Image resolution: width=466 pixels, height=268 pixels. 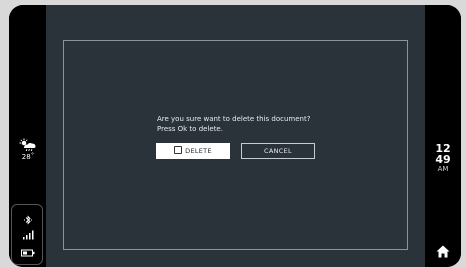 What do you see at coordinates (178, 150) in the screenshot?
I see `checkbox-icon` at bounding box center [178, 150].